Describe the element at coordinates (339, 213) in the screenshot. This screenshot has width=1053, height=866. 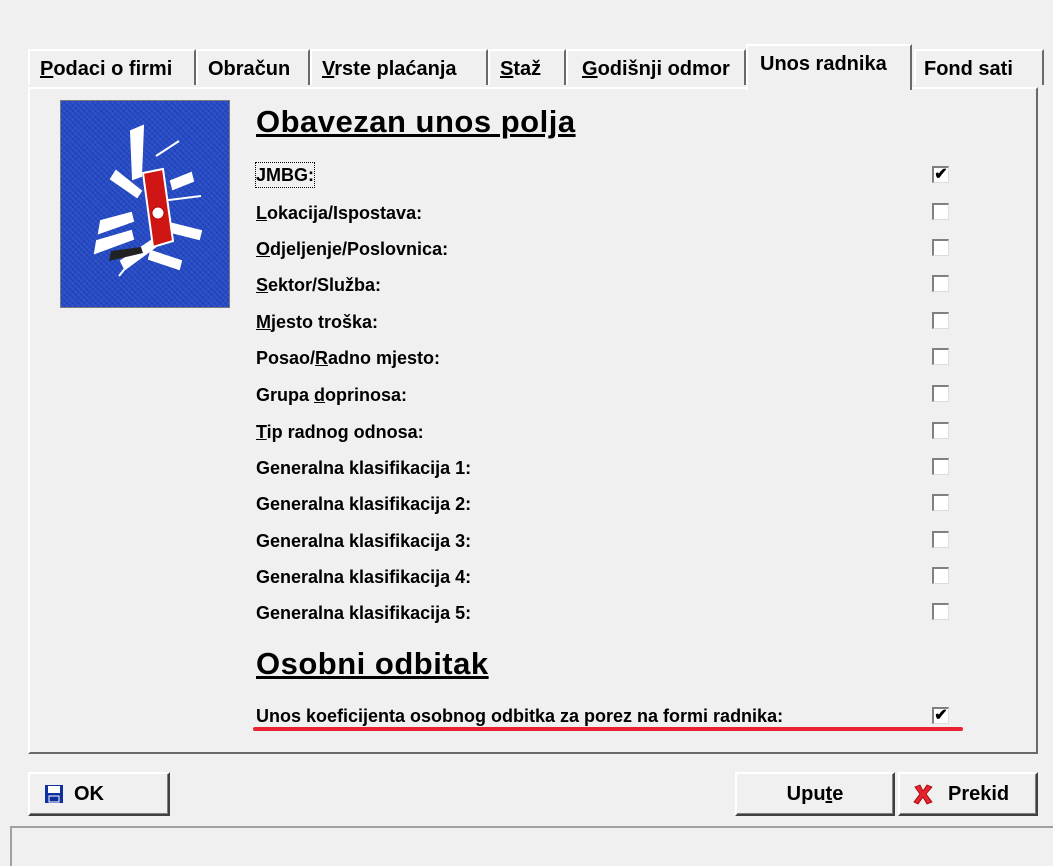
I see `field-label-lokacija: Lokacija/Ispostava:` at that location.